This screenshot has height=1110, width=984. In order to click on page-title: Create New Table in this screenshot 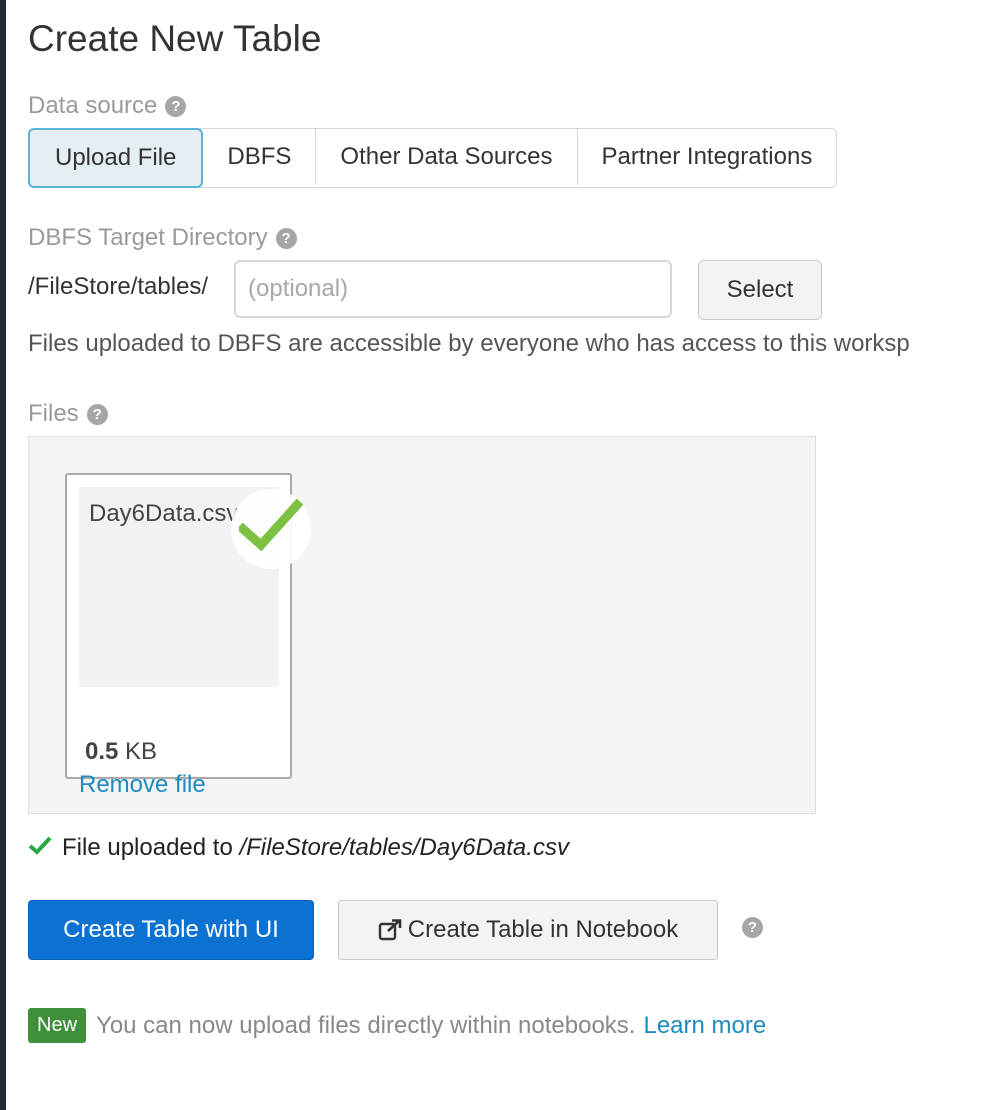, I will do `click(175, 38)`.